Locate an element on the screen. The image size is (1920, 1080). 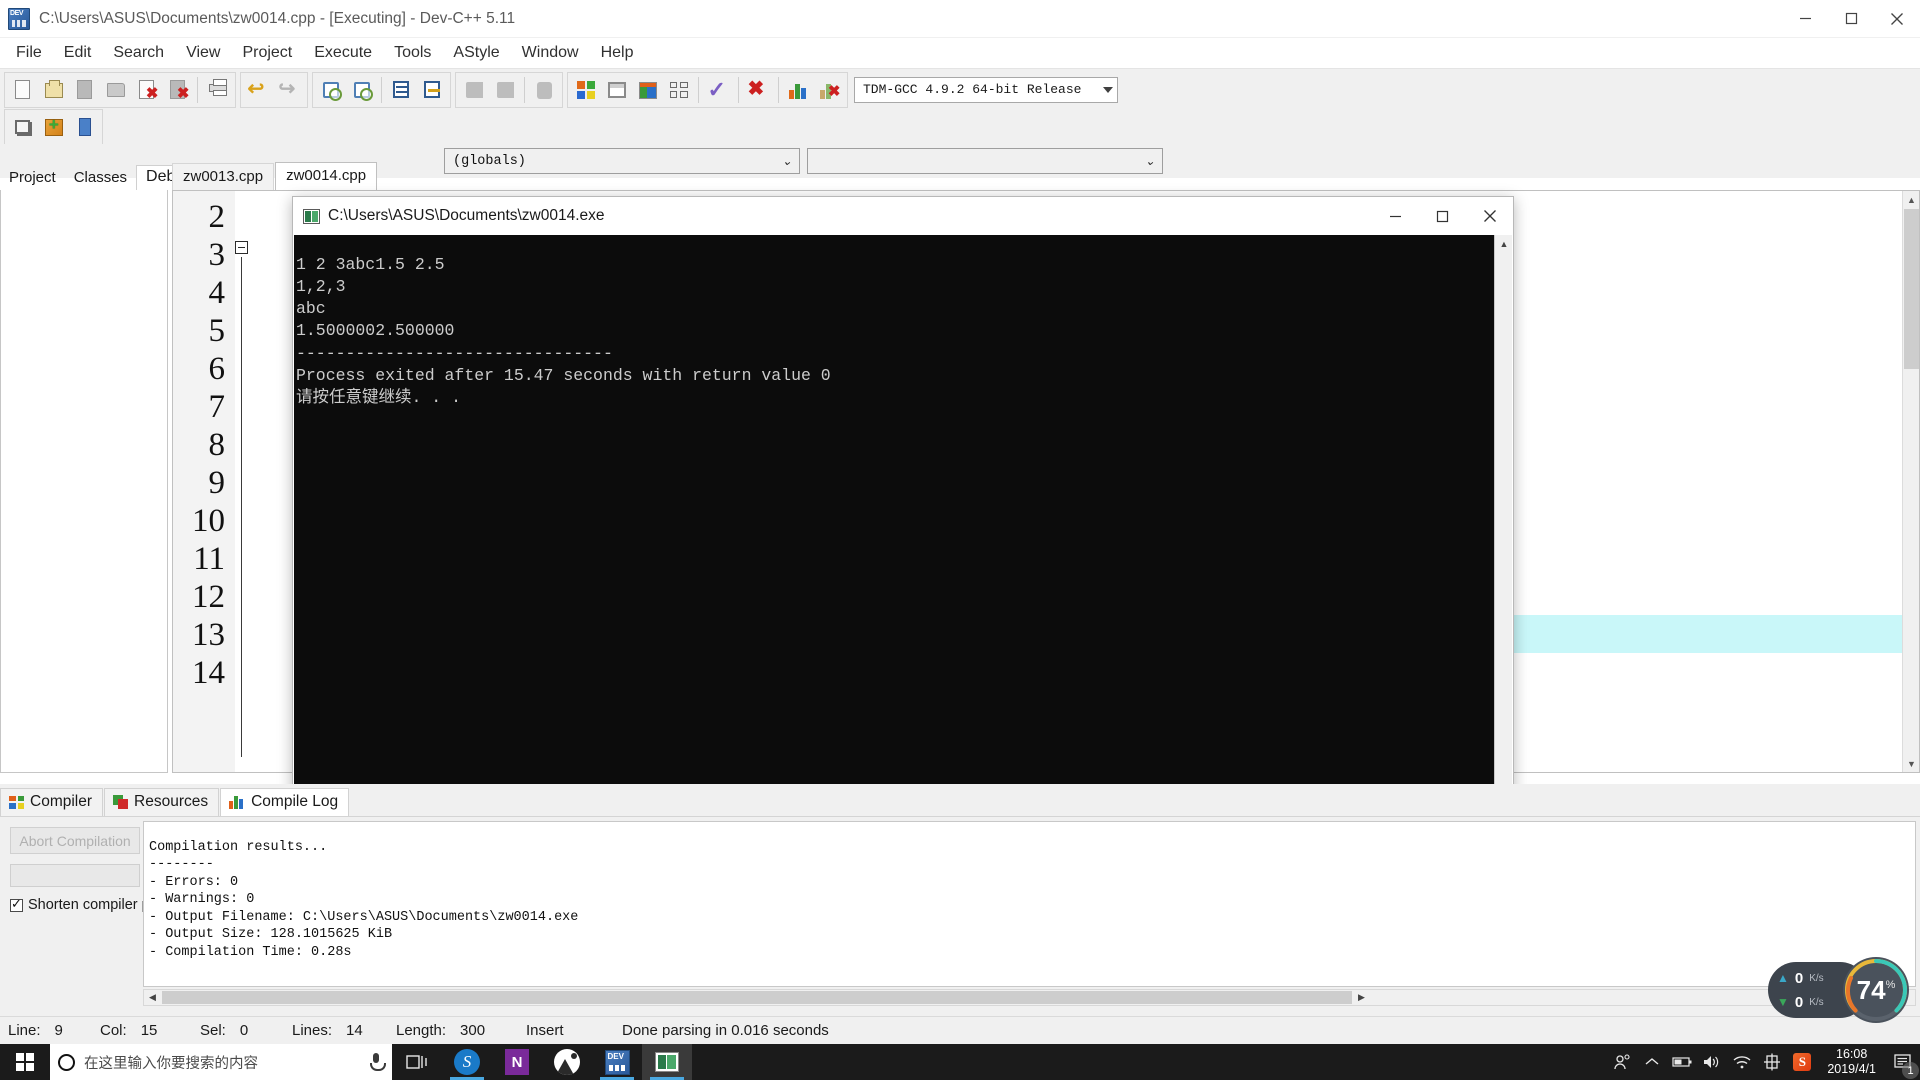
chevron-down-icon is located at coordinates (1108, 89).